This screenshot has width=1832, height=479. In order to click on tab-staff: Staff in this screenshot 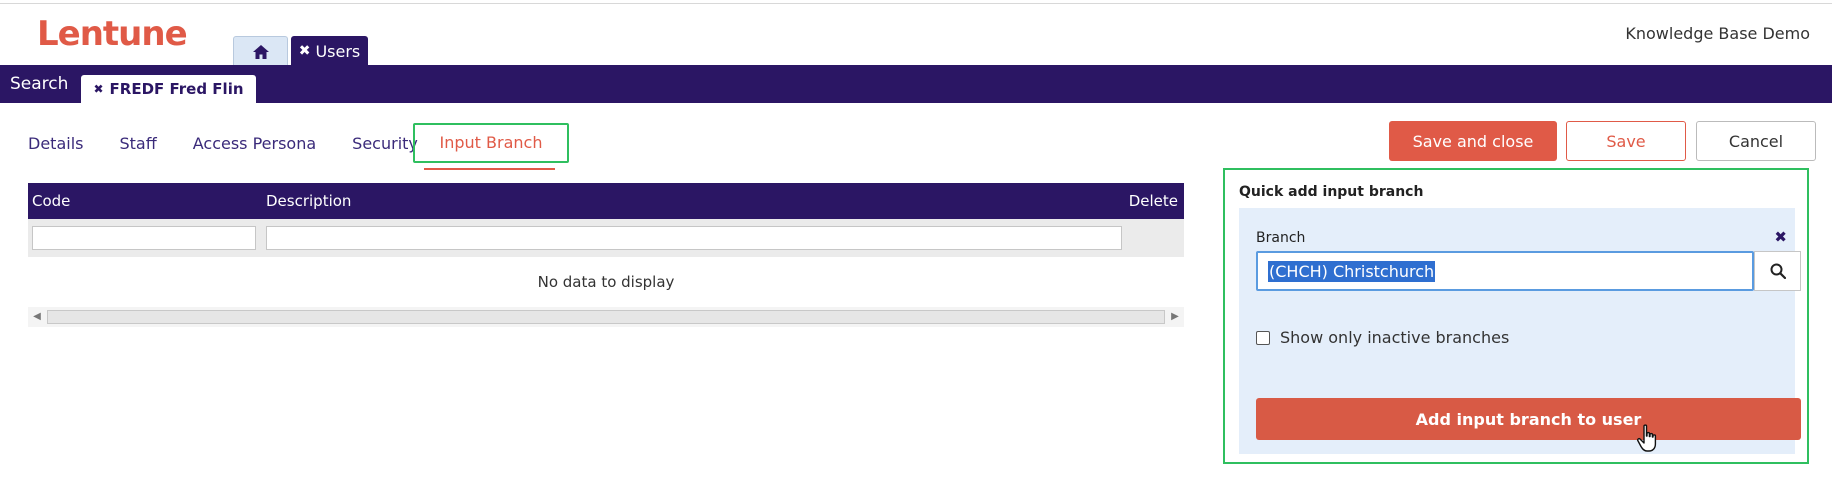, I will do `click(137, 144)`.